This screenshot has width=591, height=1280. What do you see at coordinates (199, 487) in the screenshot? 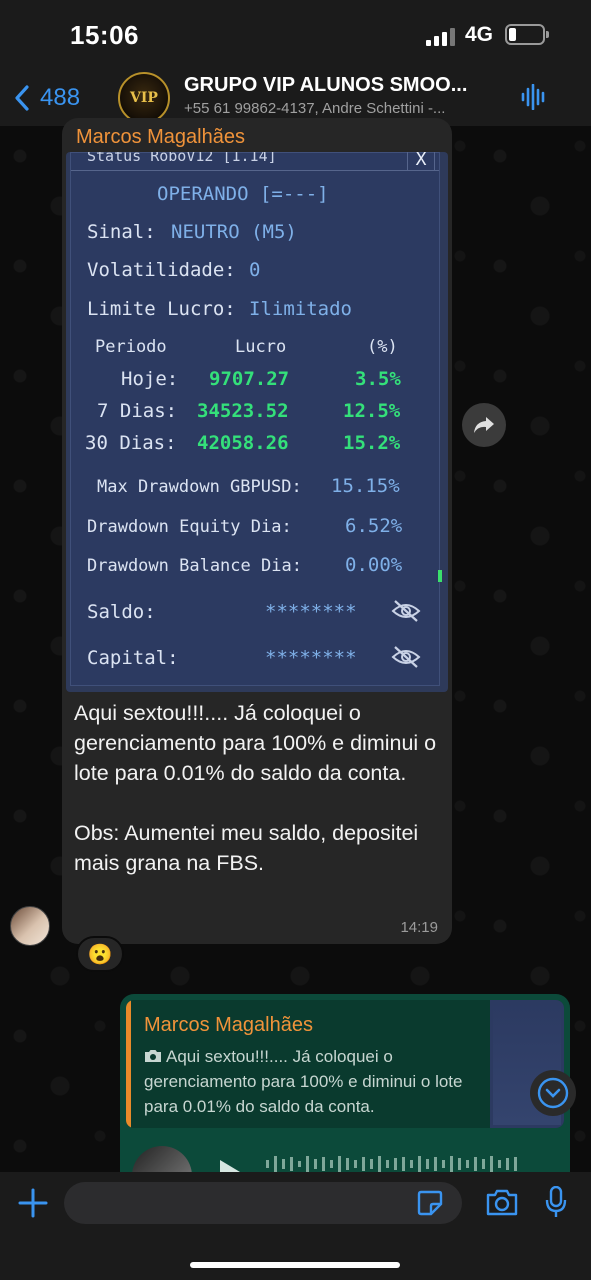
I see `max-drawdown-label: Max Drawdown GBPUSD:` at bounding box center [199, 487].